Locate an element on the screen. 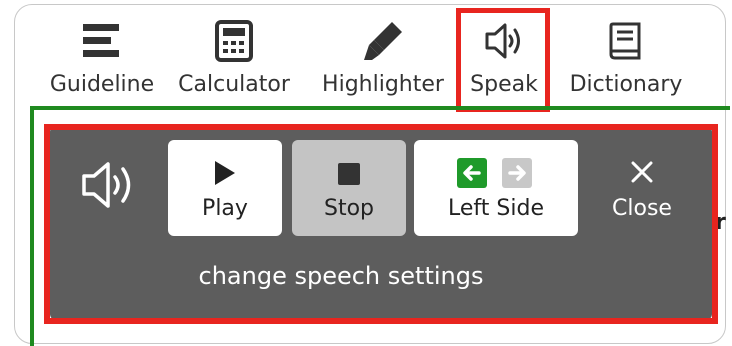  highlighter-label: Highlighter is located at coordinates (383, 84).